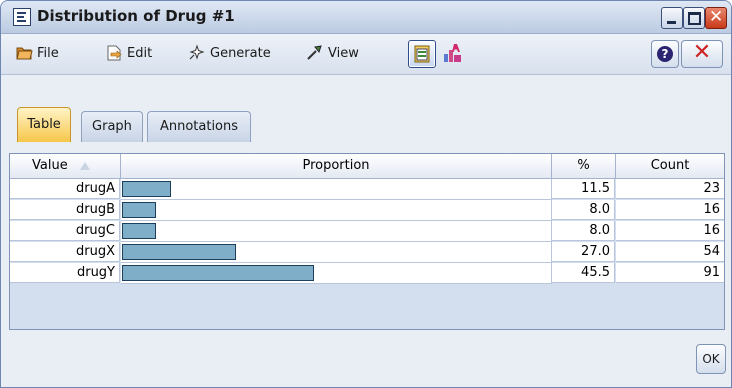 The image size is (732, 388). What do you see at coordinates (670, 252) in the screenshot?
I see `cell-count: 54` at bounding box center [670, 252].